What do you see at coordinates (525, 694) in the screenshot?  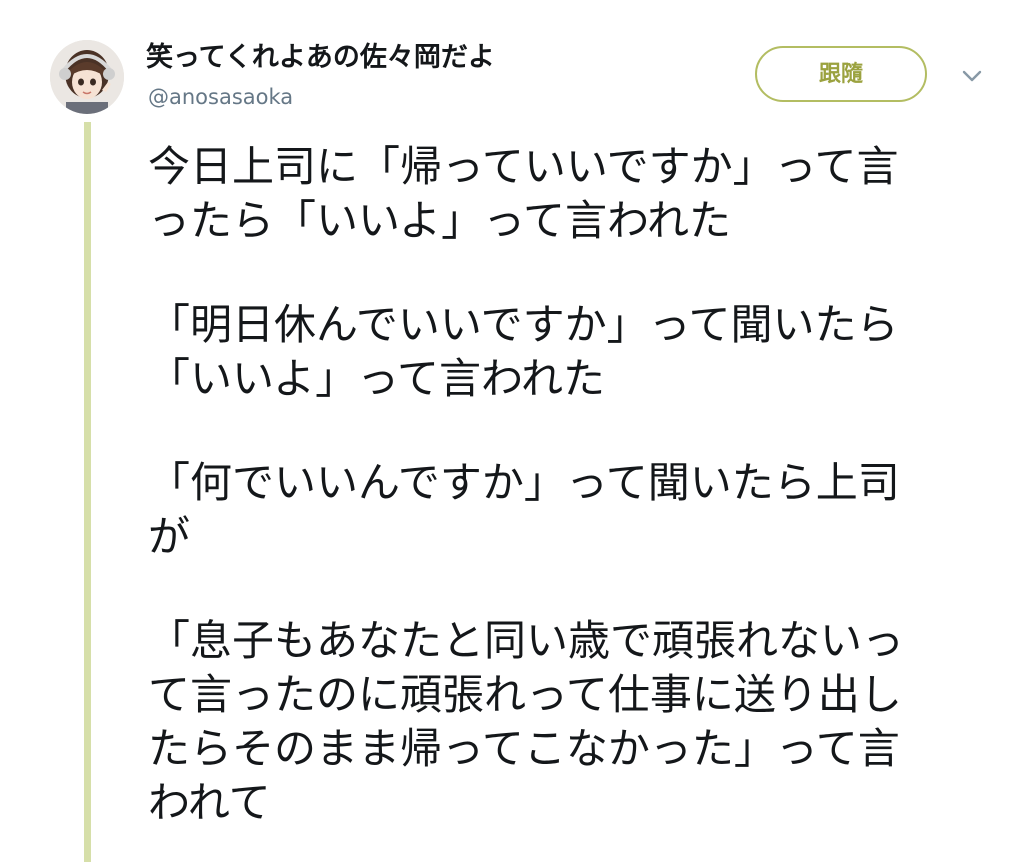 I see `tweet-line: て言ったのに頑張れって仕事に送り出し` at bounding box center [525, 694].